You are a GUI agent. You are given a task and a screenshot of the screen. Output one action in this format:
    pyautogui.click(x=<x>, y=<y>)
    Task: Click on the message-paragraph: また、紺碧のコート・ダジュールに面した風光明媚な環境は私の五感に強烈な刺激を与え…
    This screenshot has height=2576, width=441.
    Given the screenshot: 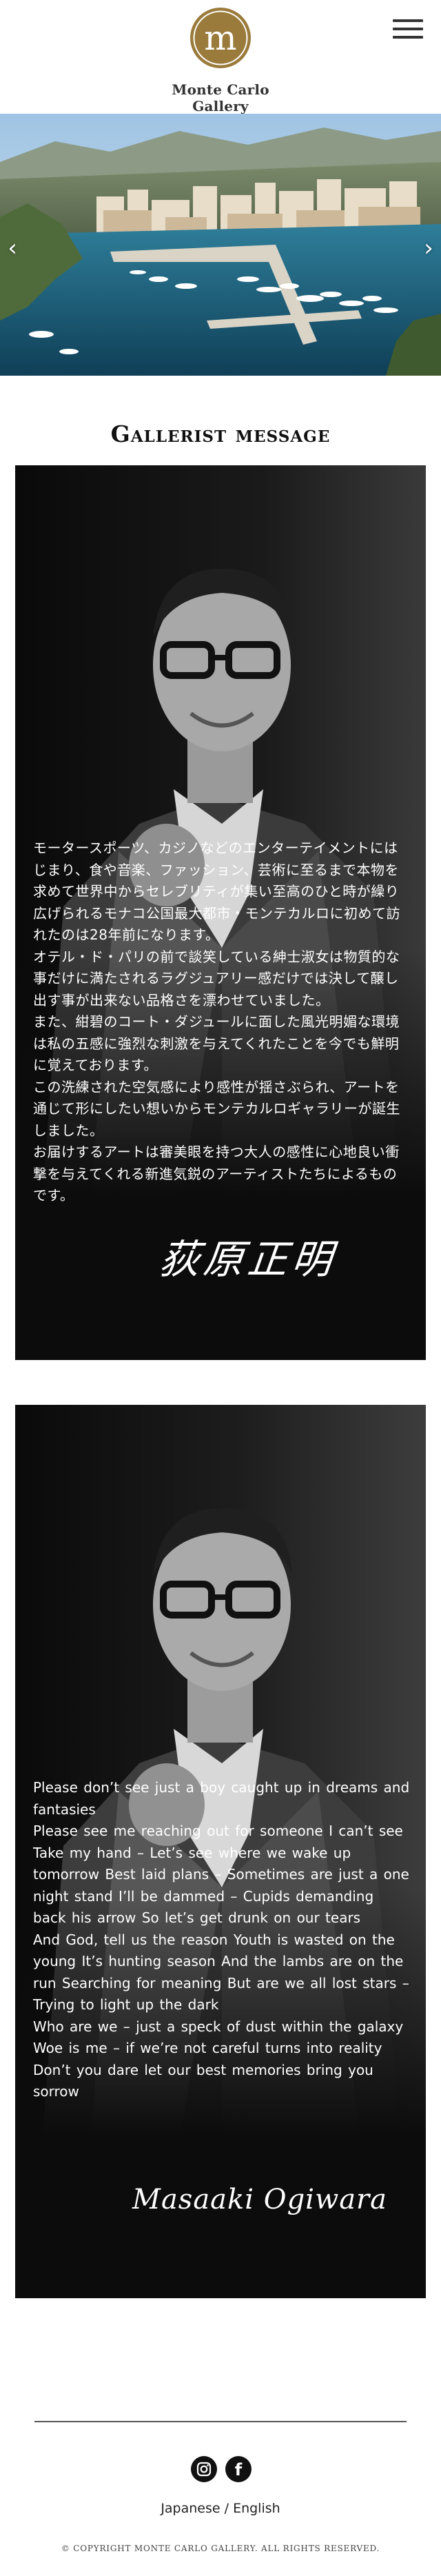 What is the action you would take?
    pyautogui.click(x=217, y=1043)
    